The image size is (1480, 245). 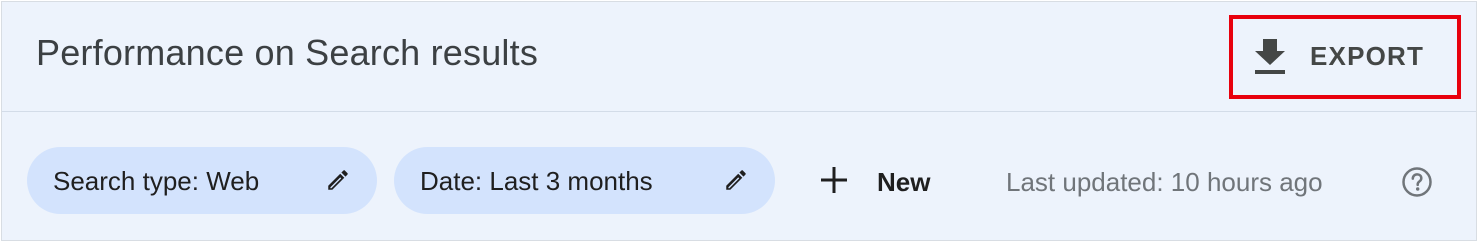 What do you see at coordinates (1164, 182) in the screenshot?
I see `last-updated-text: Last updated: 10 hours ago` at bounding box center [1164, 182].